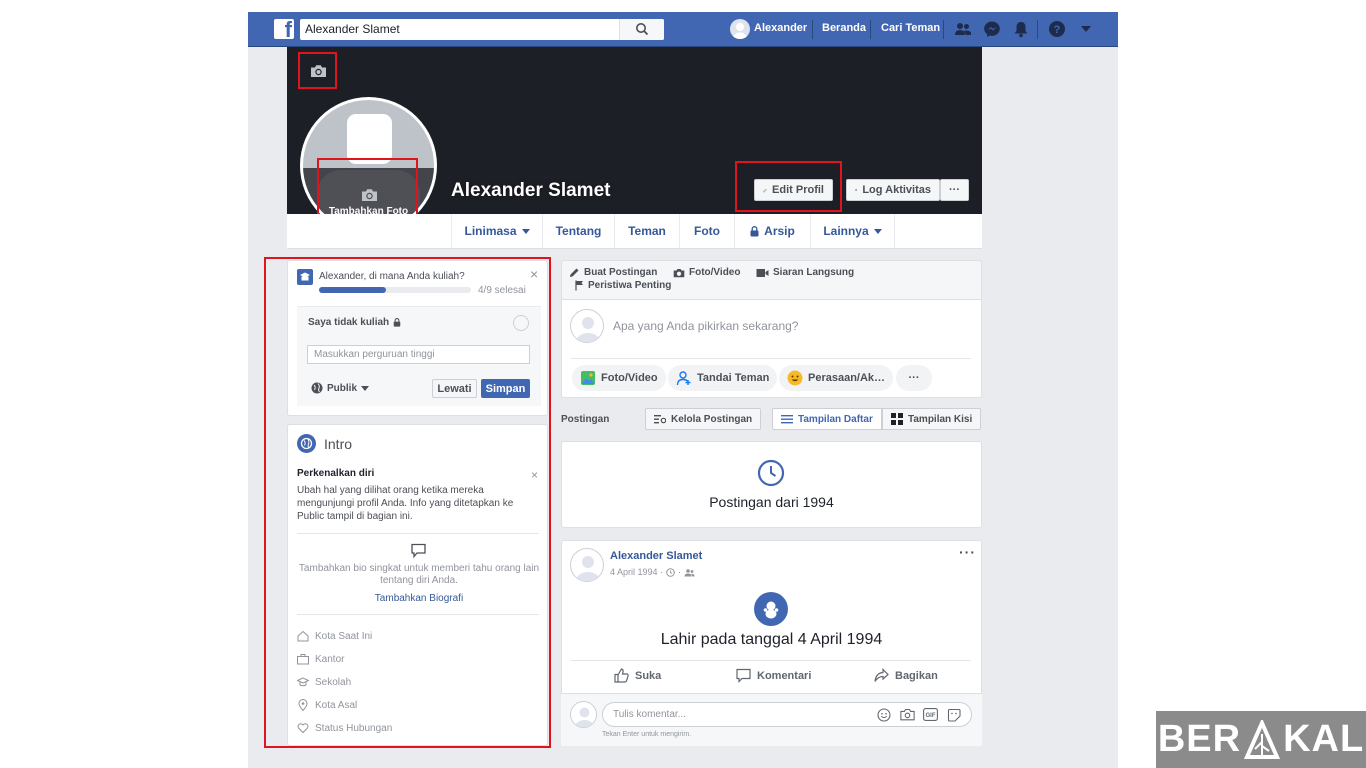 The height and width of the screenshot is (768, 1366). Describe the element at coordinates (352, 29) in the screenshot. I see `search-input: Alexander Slamet` at that location.